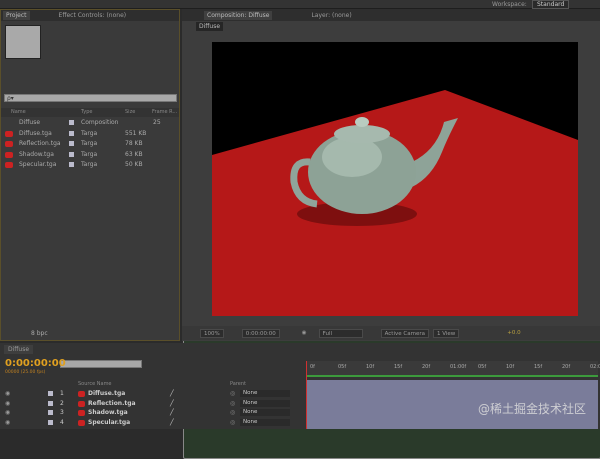 The image size is (600, 459). What do you see at coordinates (238, 384) in the screenshot?
I see `parent-header: Parent` at bounding box center [238, 384].